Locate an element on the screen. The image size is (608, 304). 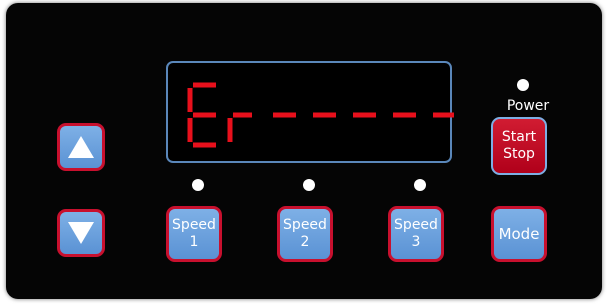
down-arrow-icon is located at coordinates (81, 233).